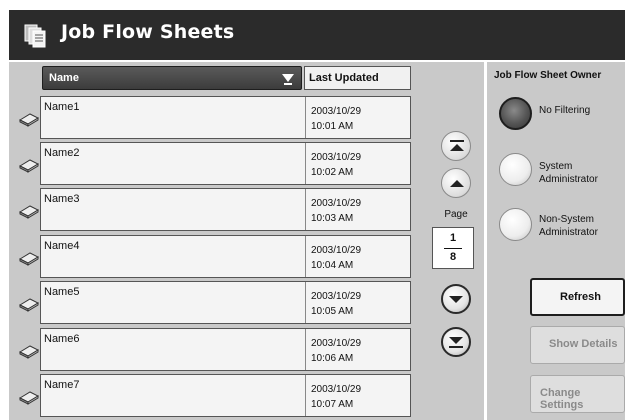 The height and width of the screenshot is (420, 625). I want to click on row-time: 10:01 AM, so click(332, 126).